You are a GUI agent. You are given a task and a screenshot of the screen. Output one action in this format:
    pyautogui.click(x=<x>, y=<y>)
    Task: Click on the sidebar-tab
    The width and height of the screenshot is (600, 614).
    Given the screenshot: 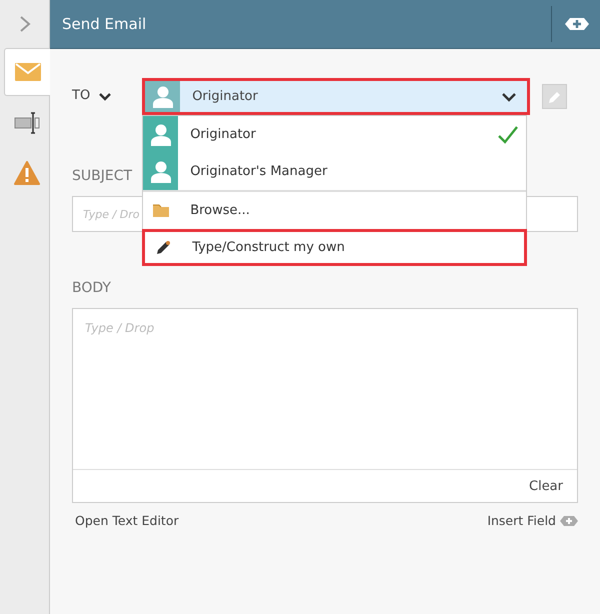 What is the action you would take?
    pyautogui.click(x=27, y=72)
    